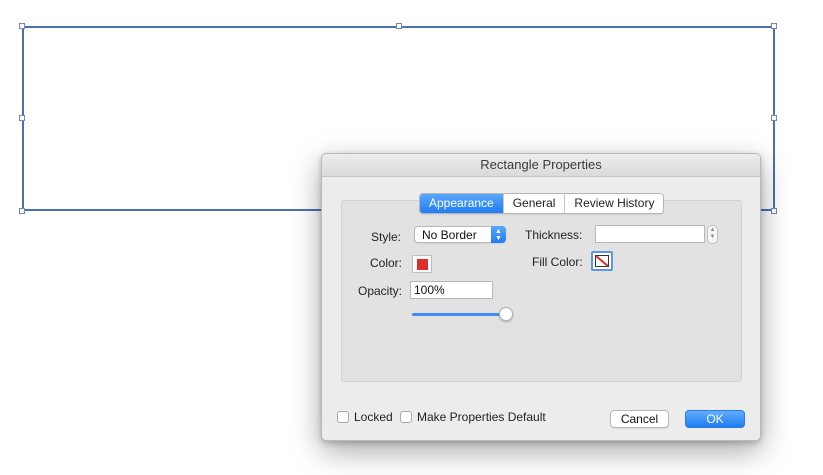 This screenshot has height=475, width=823. What do you see at coordinates (22, 211) in the screenshot?
I see `resize-handle-bottom-left` at bounding box center [22, 211].